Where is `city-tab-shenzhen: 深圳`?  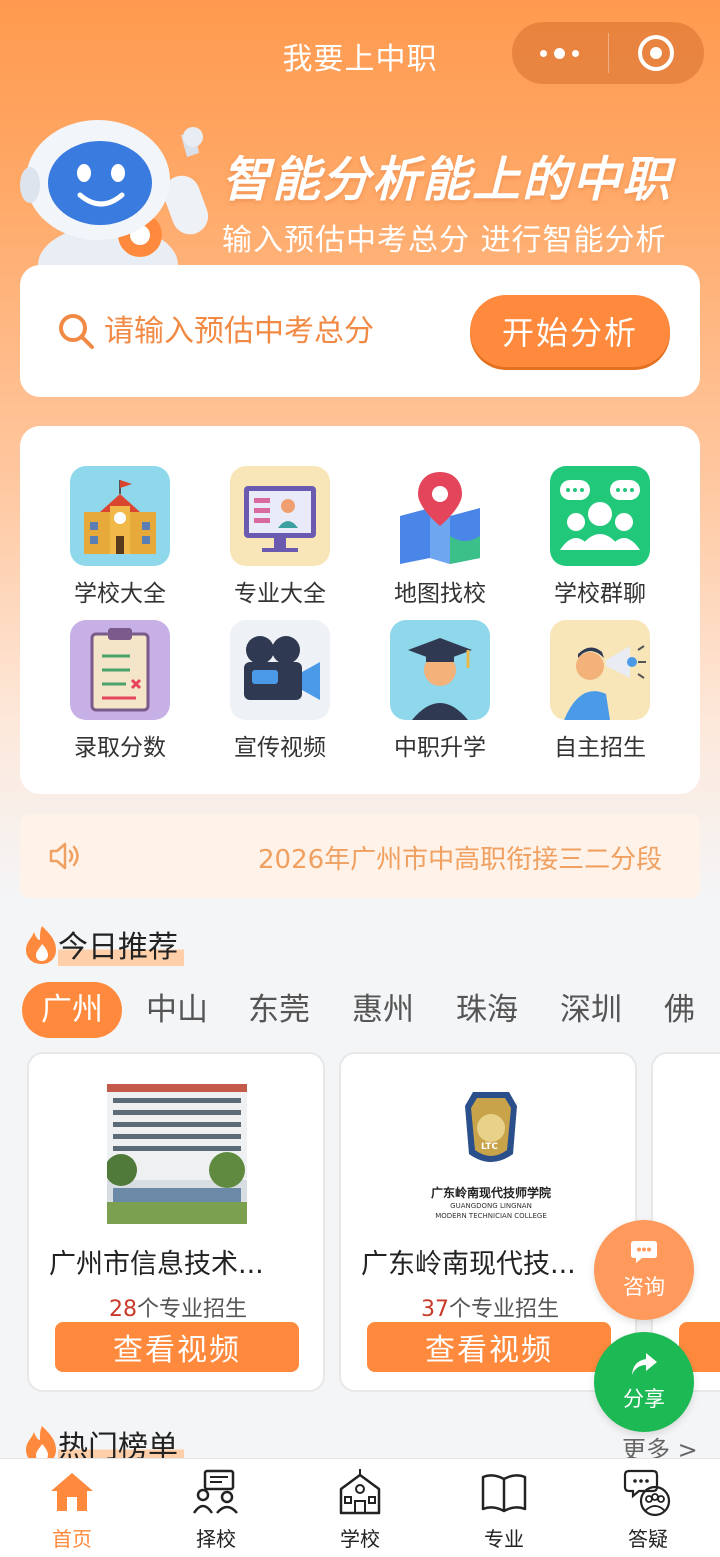
city-tab-shenzhen: 深圳 is located at coordinates (591, 1010).